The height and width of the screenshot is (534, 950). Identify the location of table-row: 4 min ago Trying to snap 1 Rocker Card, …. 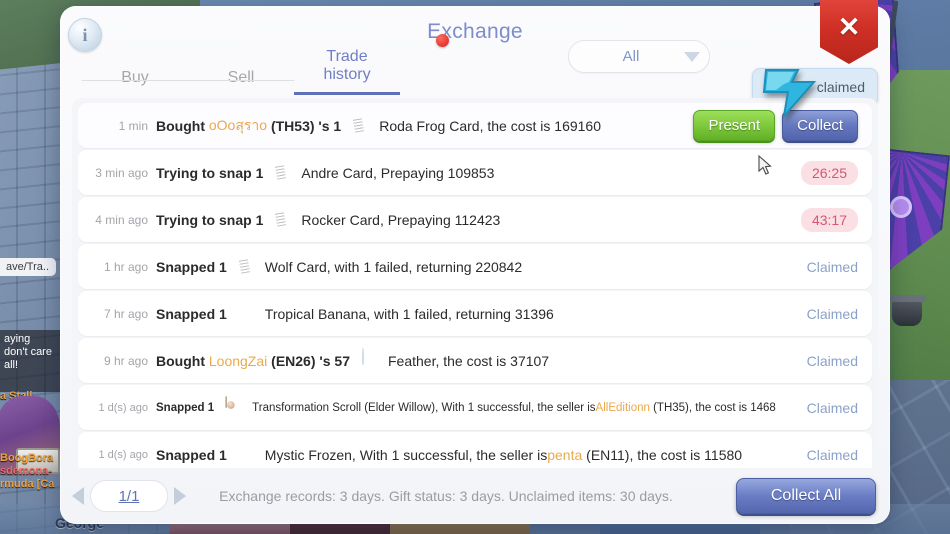
(475, 219).